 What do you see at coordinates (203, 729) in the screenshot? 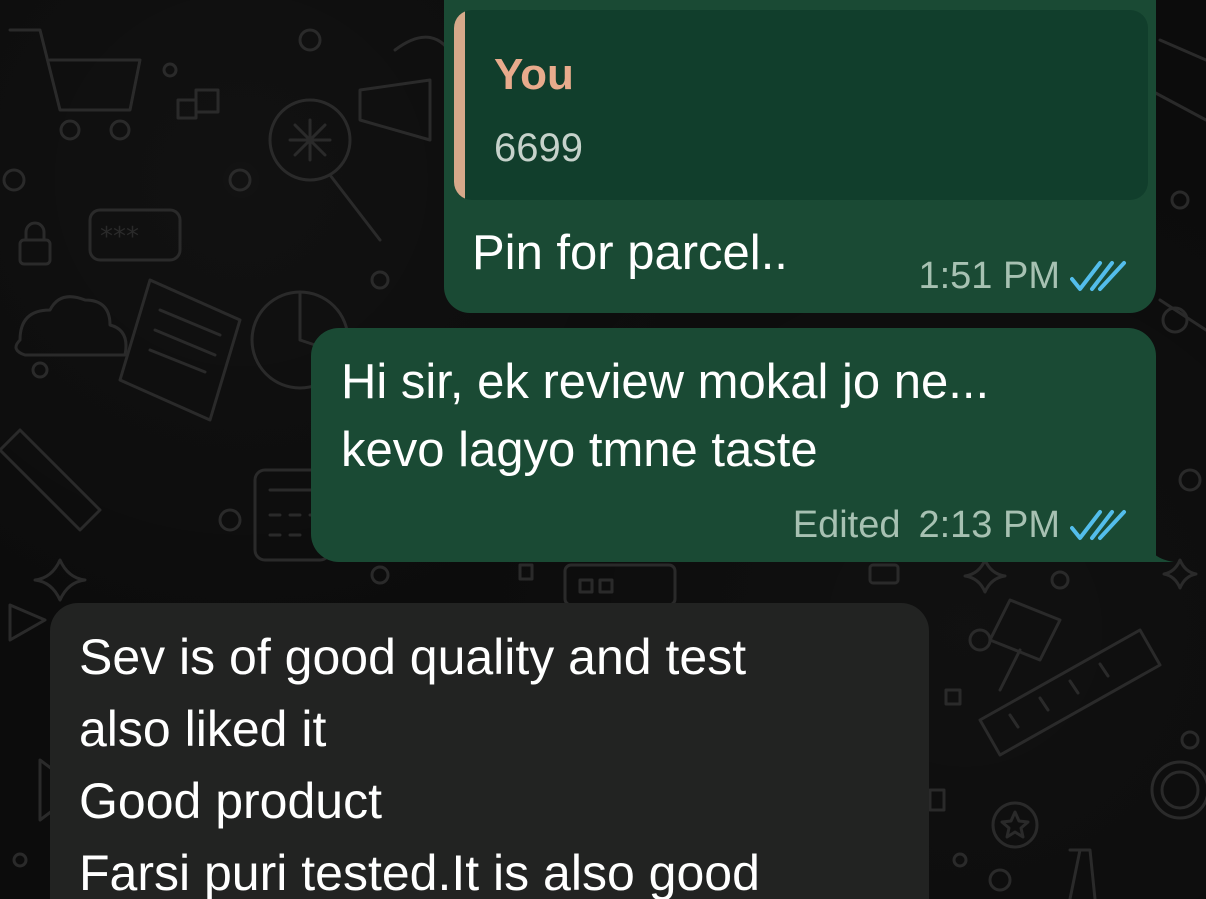
I see `message-line: also liked it` at bounding box center [203, 729].